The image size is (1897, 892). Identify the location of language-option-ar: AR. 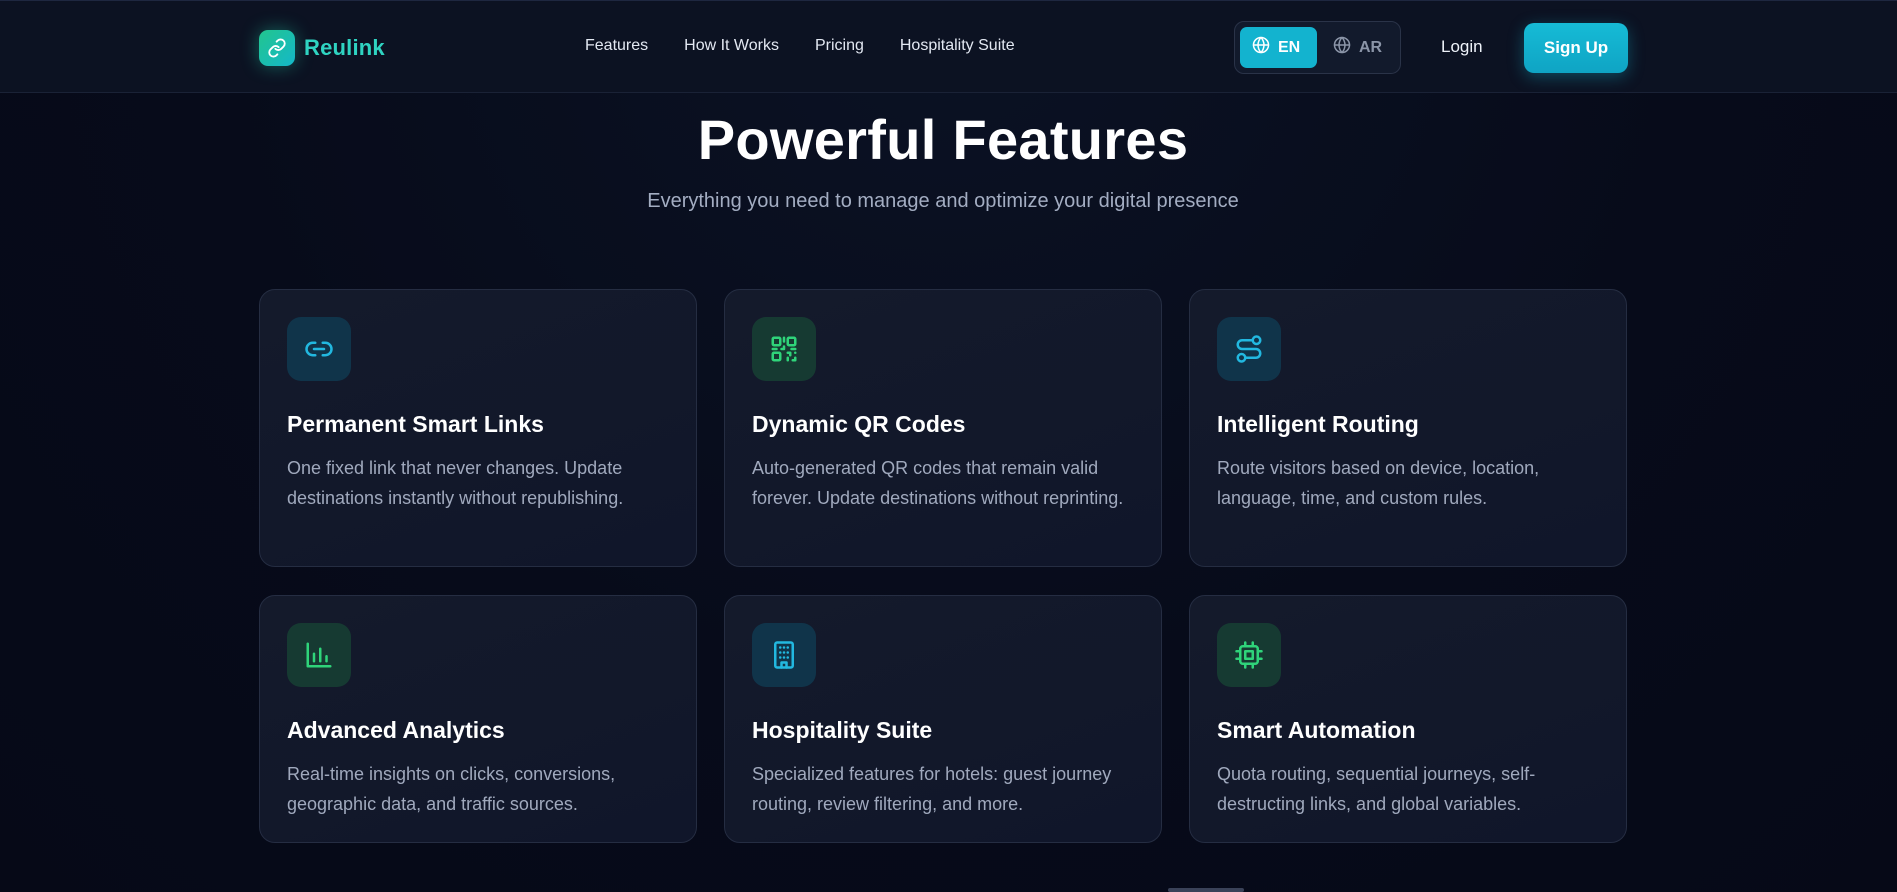
(1358, 47).